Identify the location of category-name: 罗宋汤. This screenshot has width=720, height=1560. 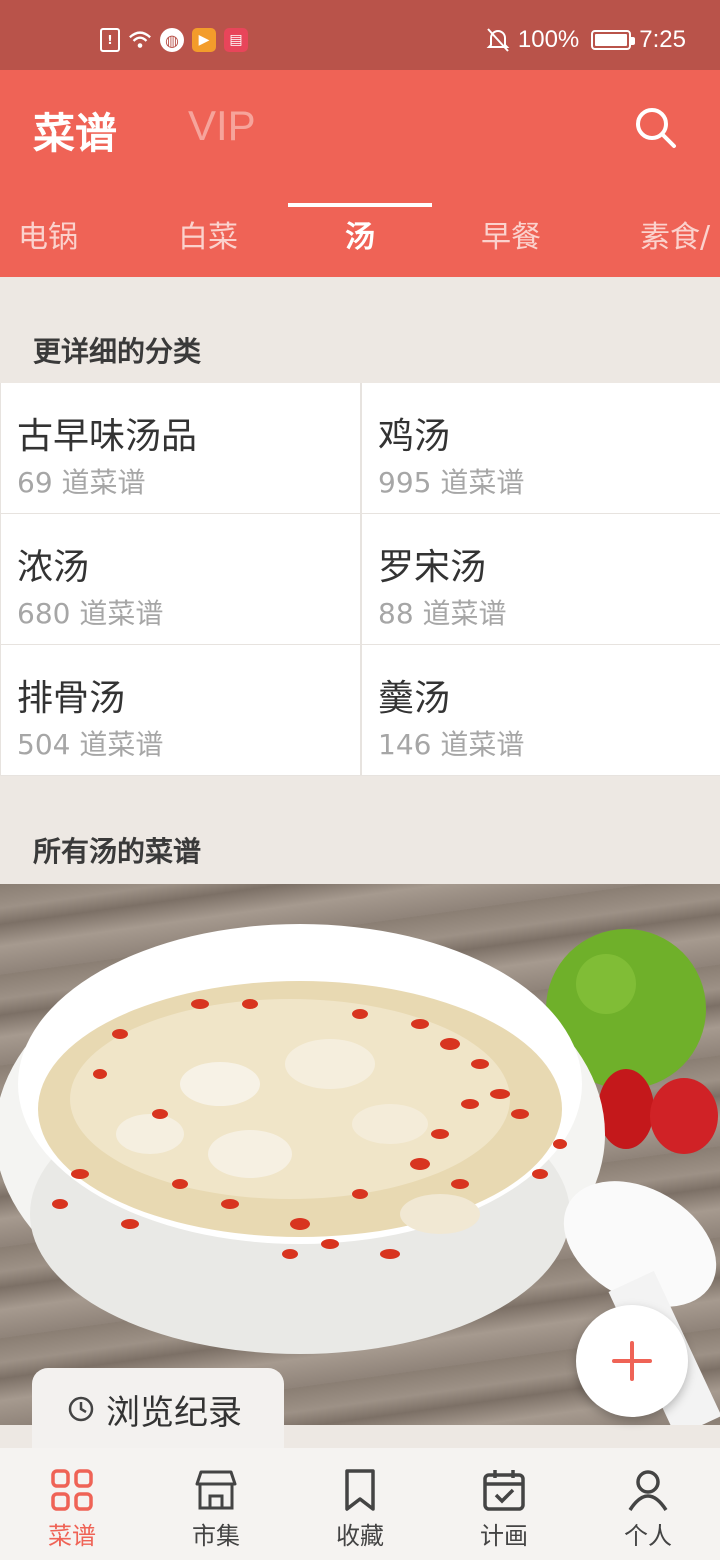
(432, 567).